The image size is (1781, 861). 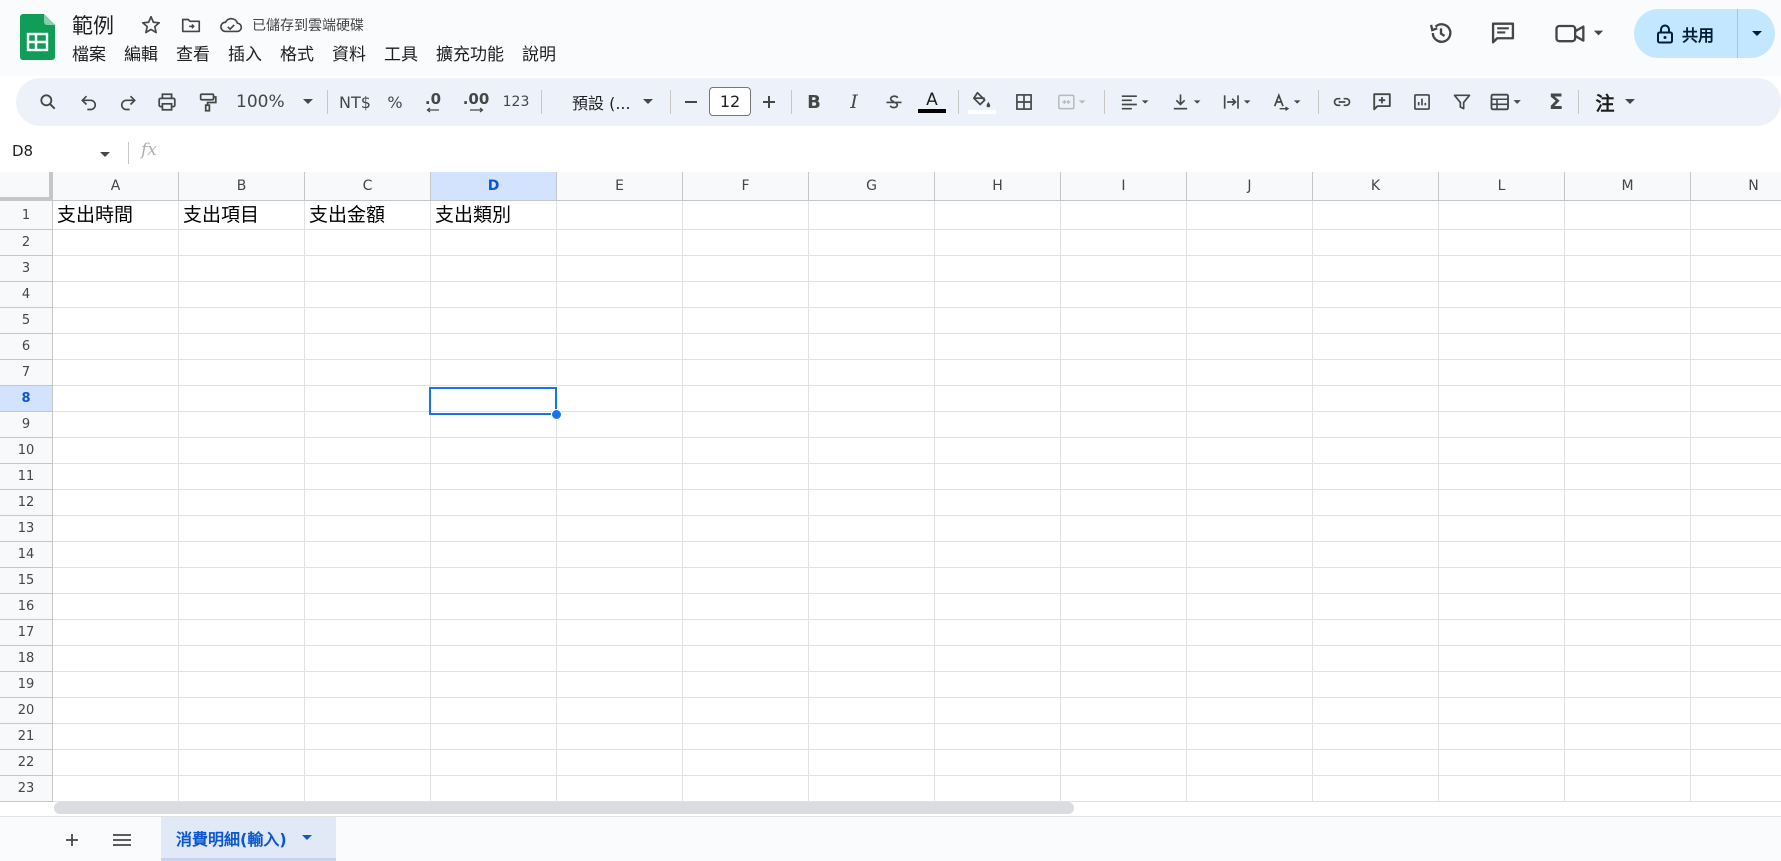 I want to click on font-dropdown-icon, so click(x=648, y=102).